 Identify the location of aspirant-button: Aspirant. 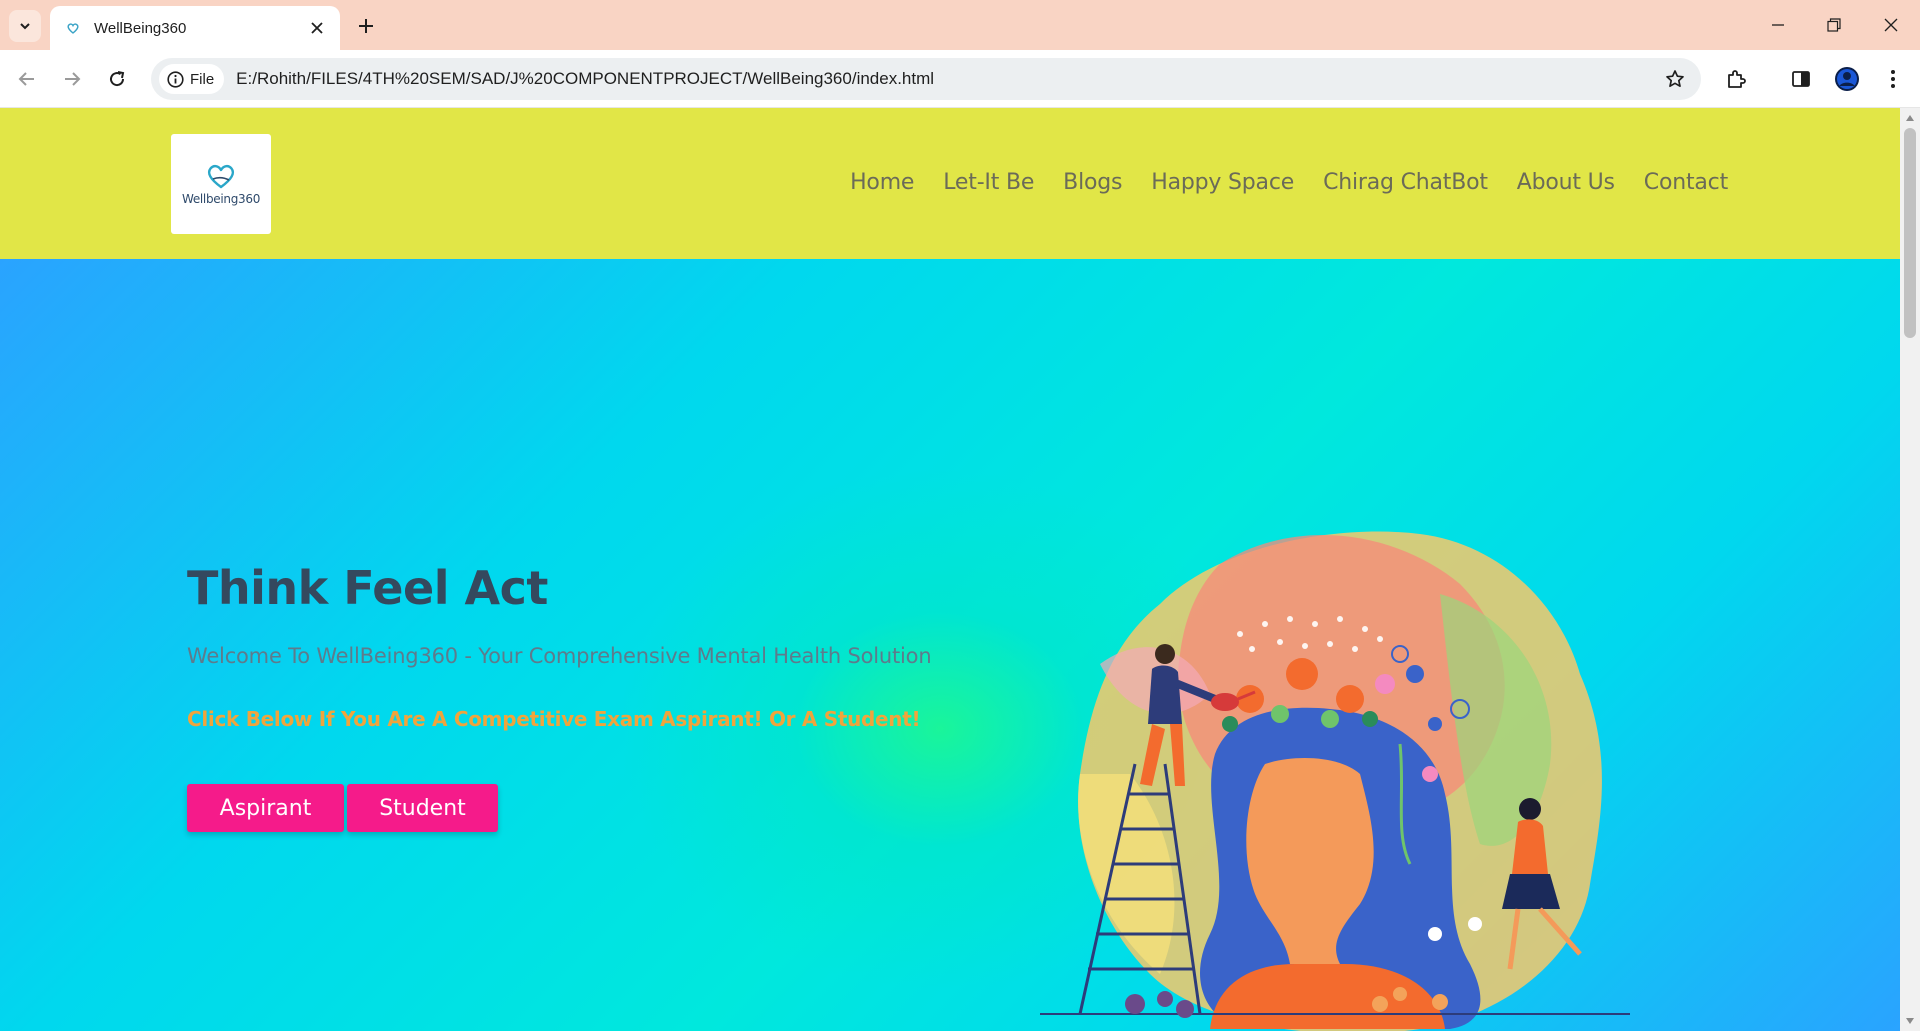
(265, 808).